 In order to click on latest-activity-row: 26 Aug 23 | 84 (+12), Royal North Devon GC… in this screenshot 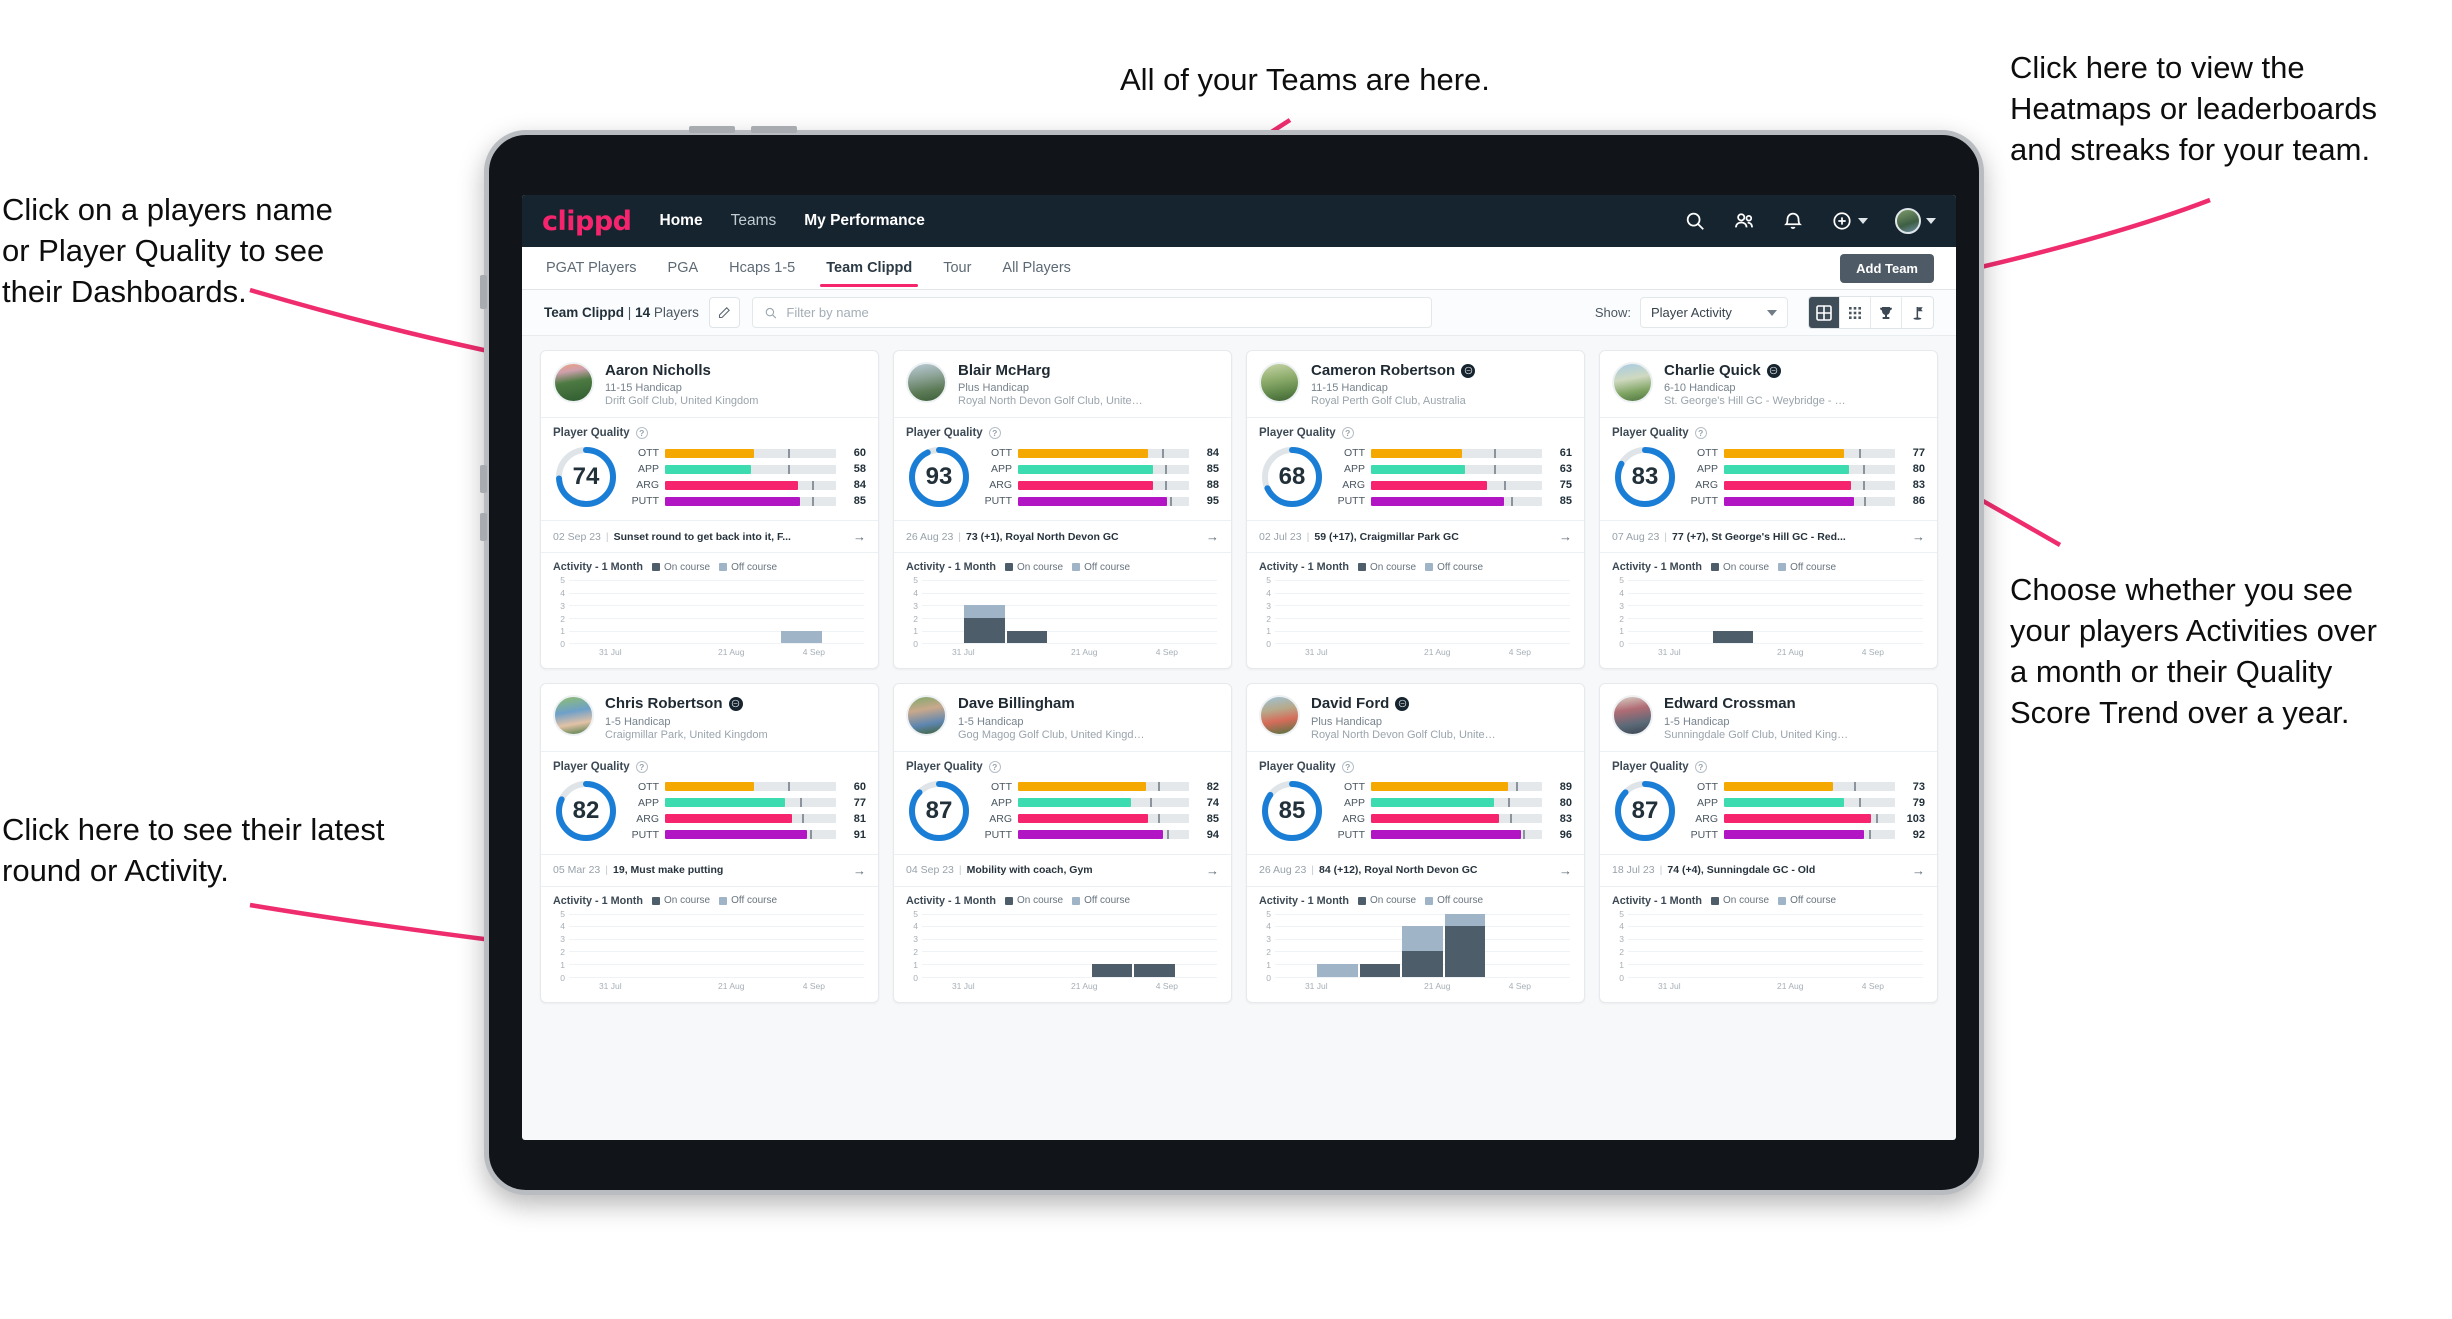, I will do `click(1415, 869)`.